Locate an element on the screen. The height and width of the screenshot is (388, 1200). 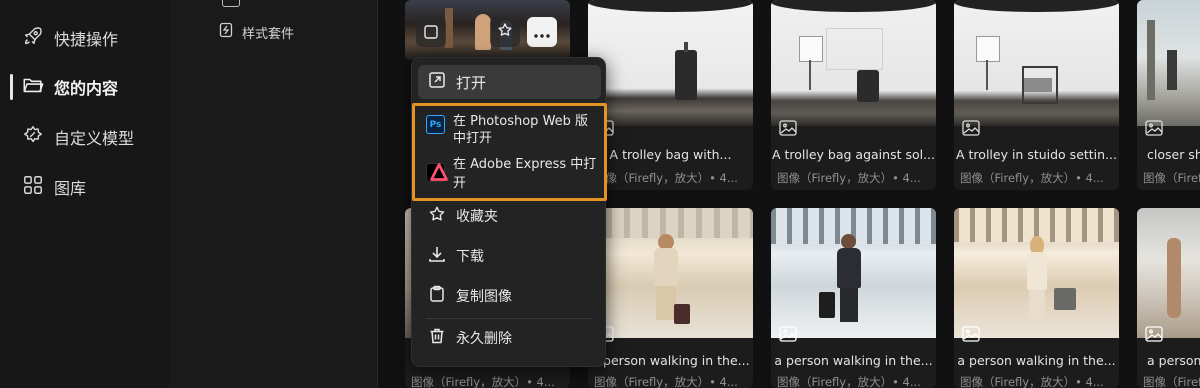
menu-item-open-photoshop: Ps 在 Photoshop Web 版中打开 is located at coordinates (508, 132).